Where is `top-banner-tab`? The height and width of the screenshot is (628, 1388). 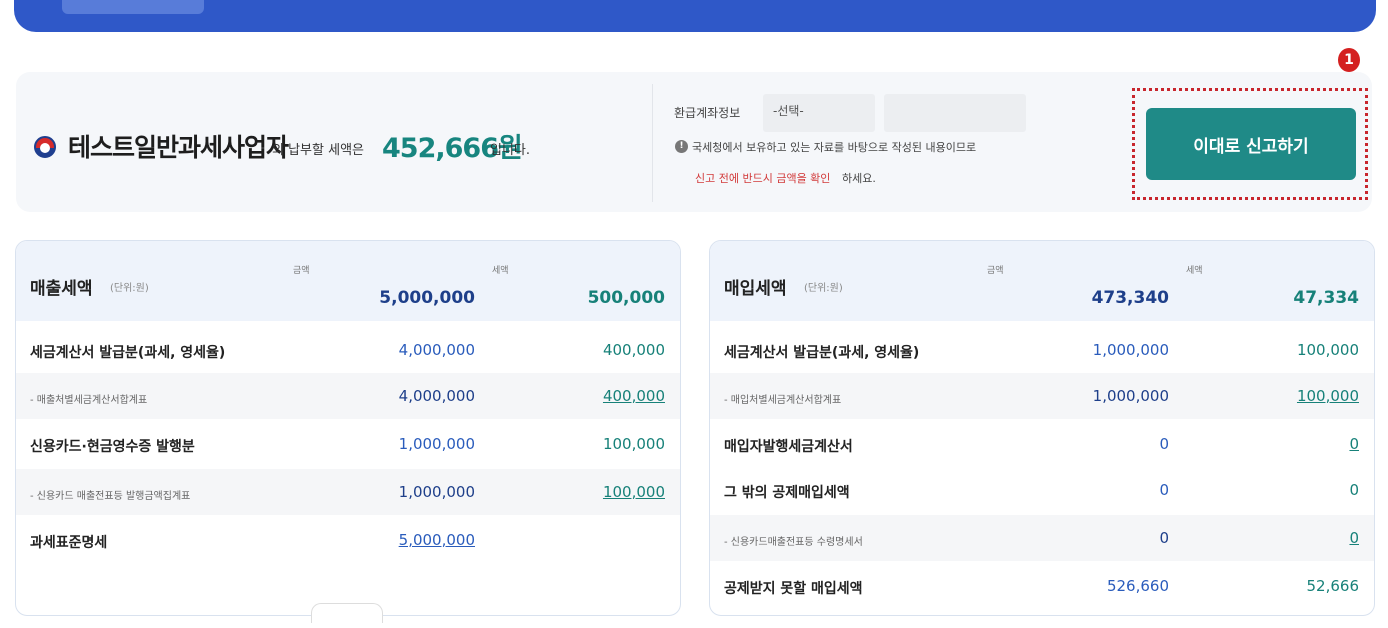 top-banner-tab is located at coordinates (133, 7).